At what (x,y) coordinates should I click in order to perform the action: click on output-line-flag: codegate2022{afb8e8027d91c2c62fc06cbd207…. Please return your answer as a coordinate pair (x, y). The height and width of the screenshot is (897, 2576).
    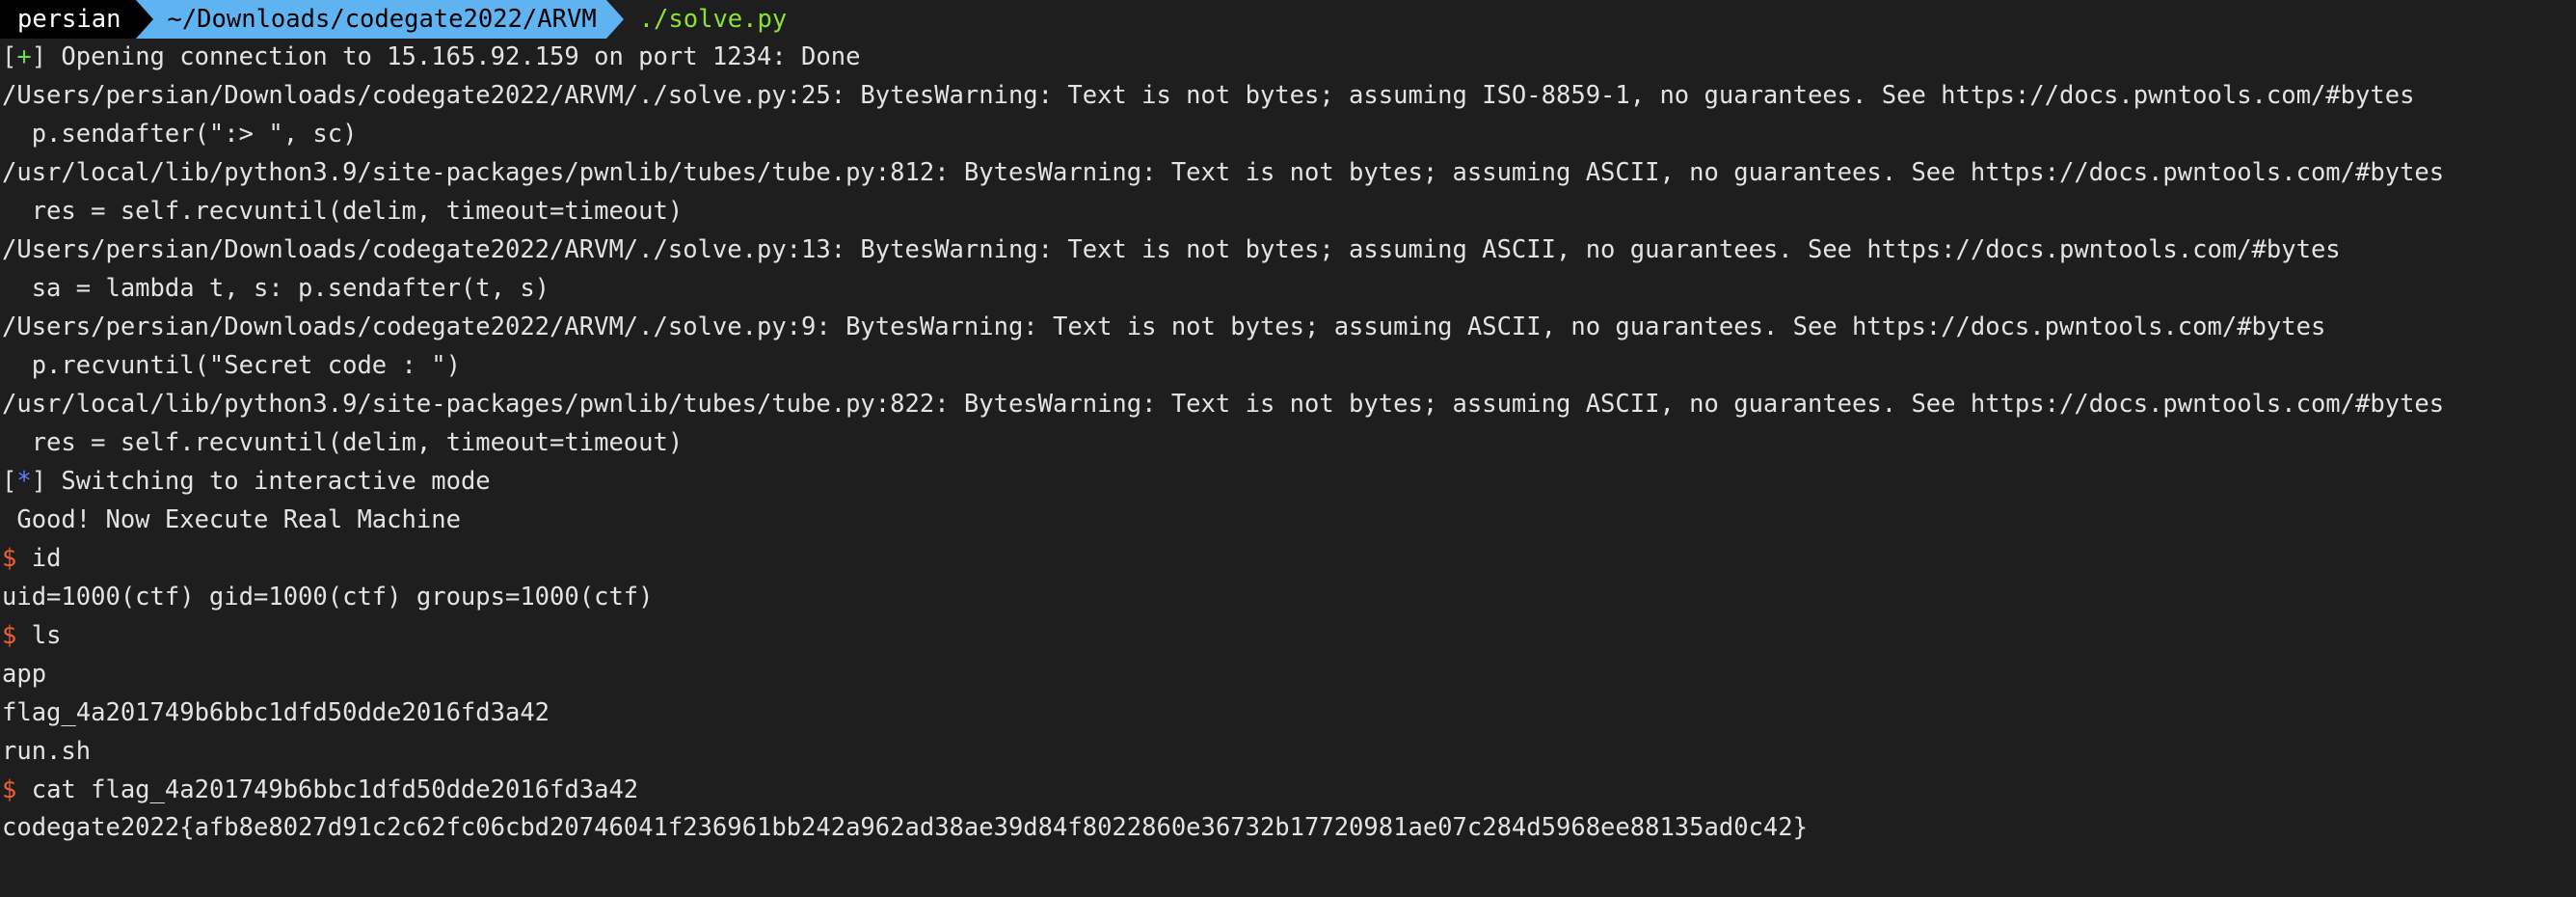
    Looking at the image, I should click on (905, 827).